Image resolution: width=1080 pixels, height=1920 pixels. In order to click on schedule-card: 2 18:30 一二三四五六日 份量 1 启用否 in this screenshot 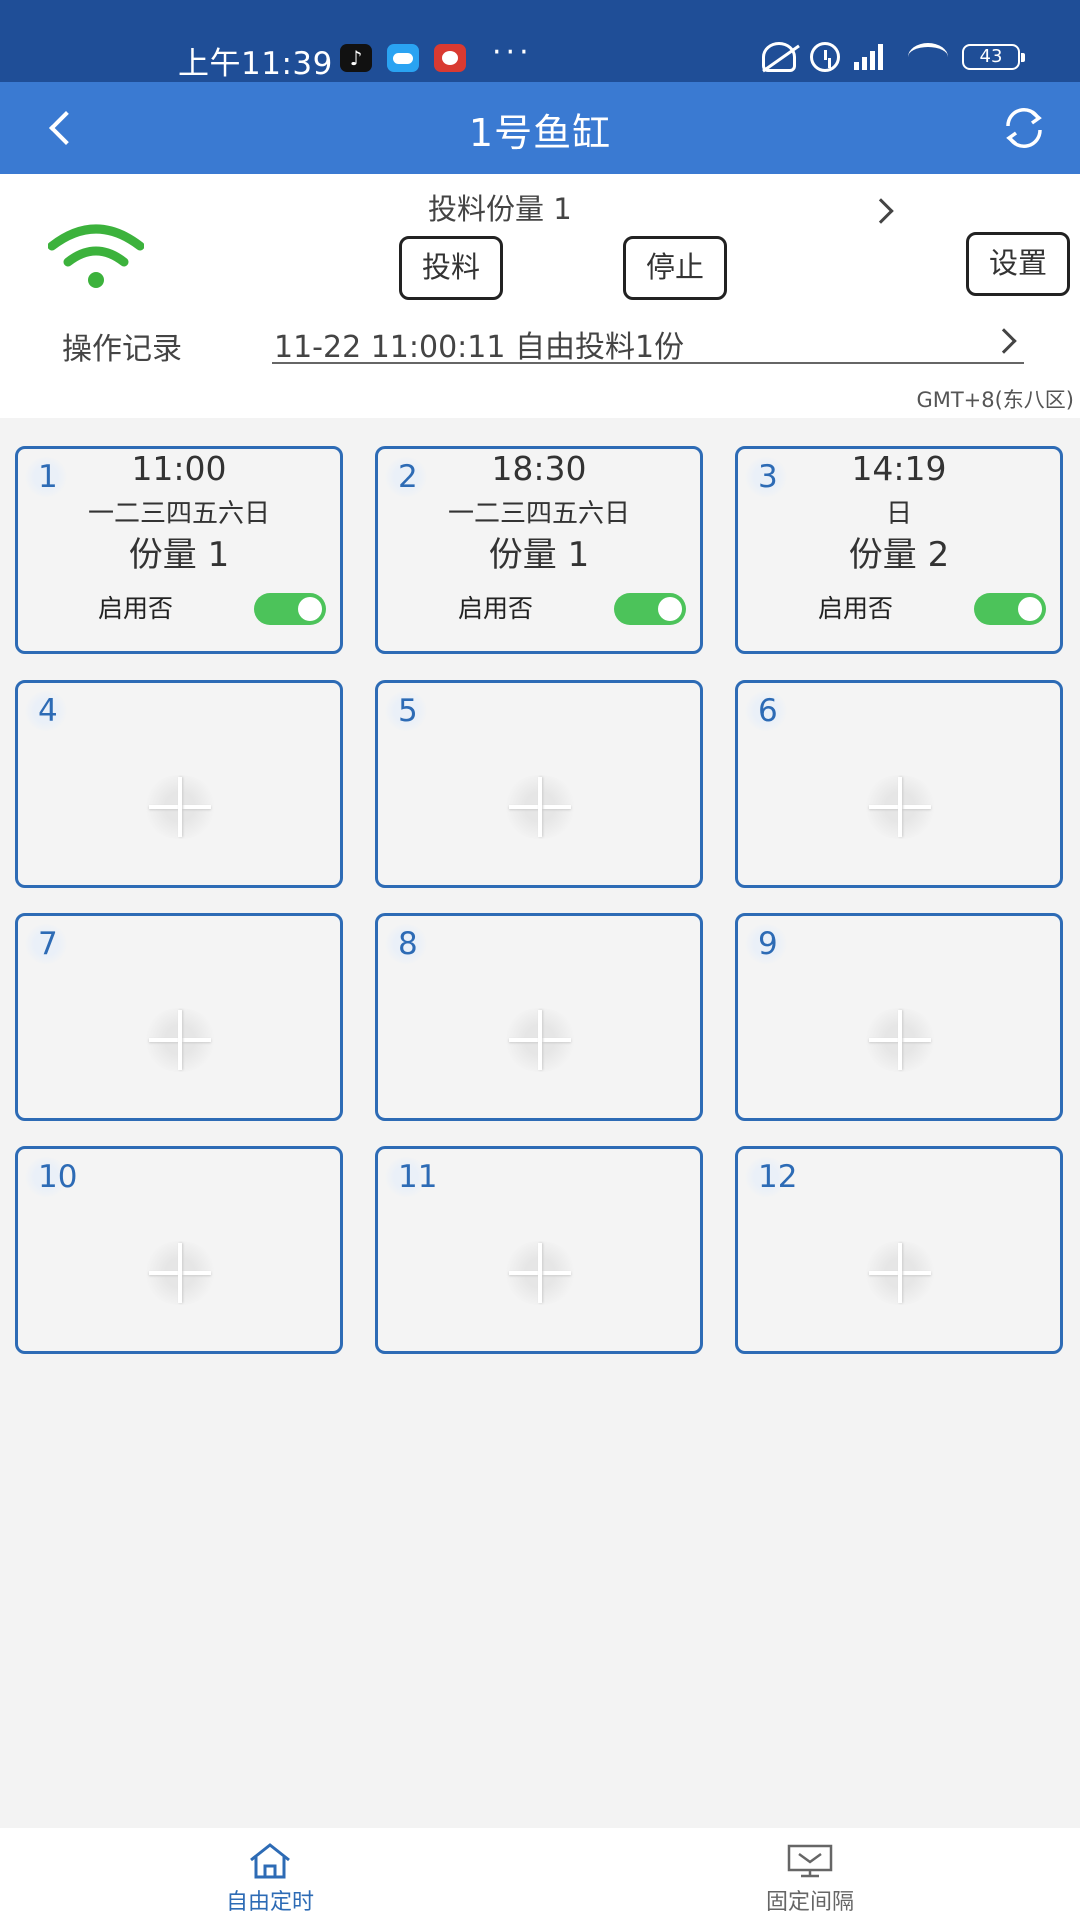, I will do `click(539, 550)`.